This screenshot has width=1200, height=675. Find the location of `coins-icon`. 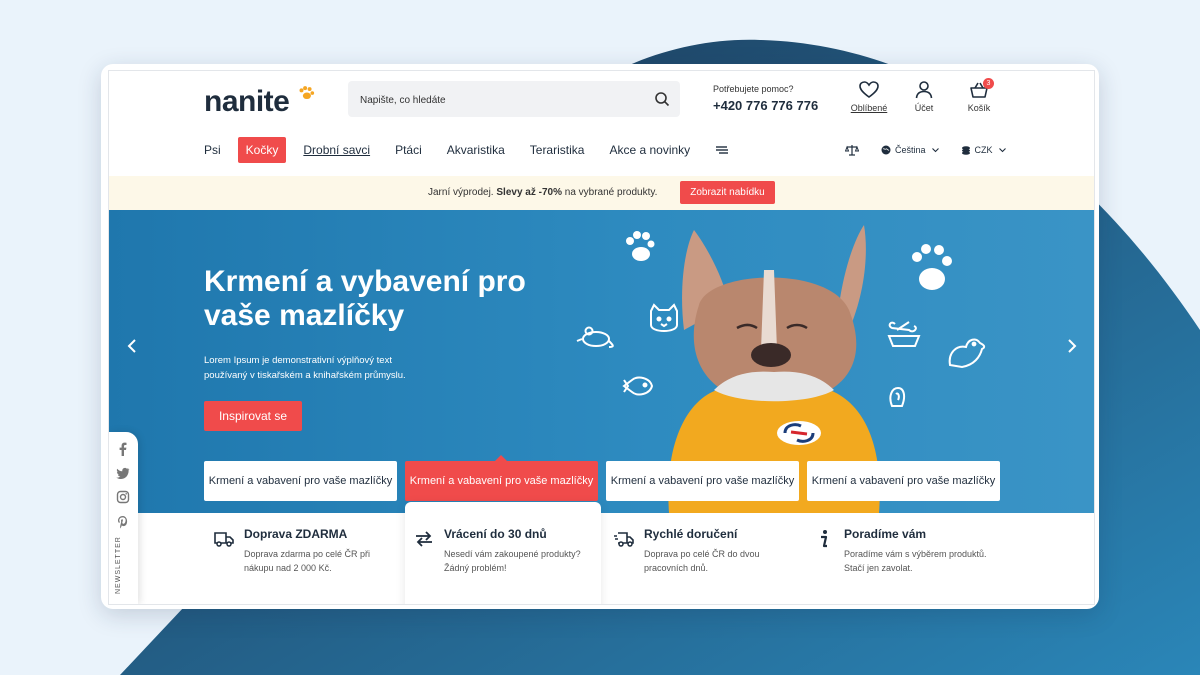

coins-icon is located at coordinates (965, 150).